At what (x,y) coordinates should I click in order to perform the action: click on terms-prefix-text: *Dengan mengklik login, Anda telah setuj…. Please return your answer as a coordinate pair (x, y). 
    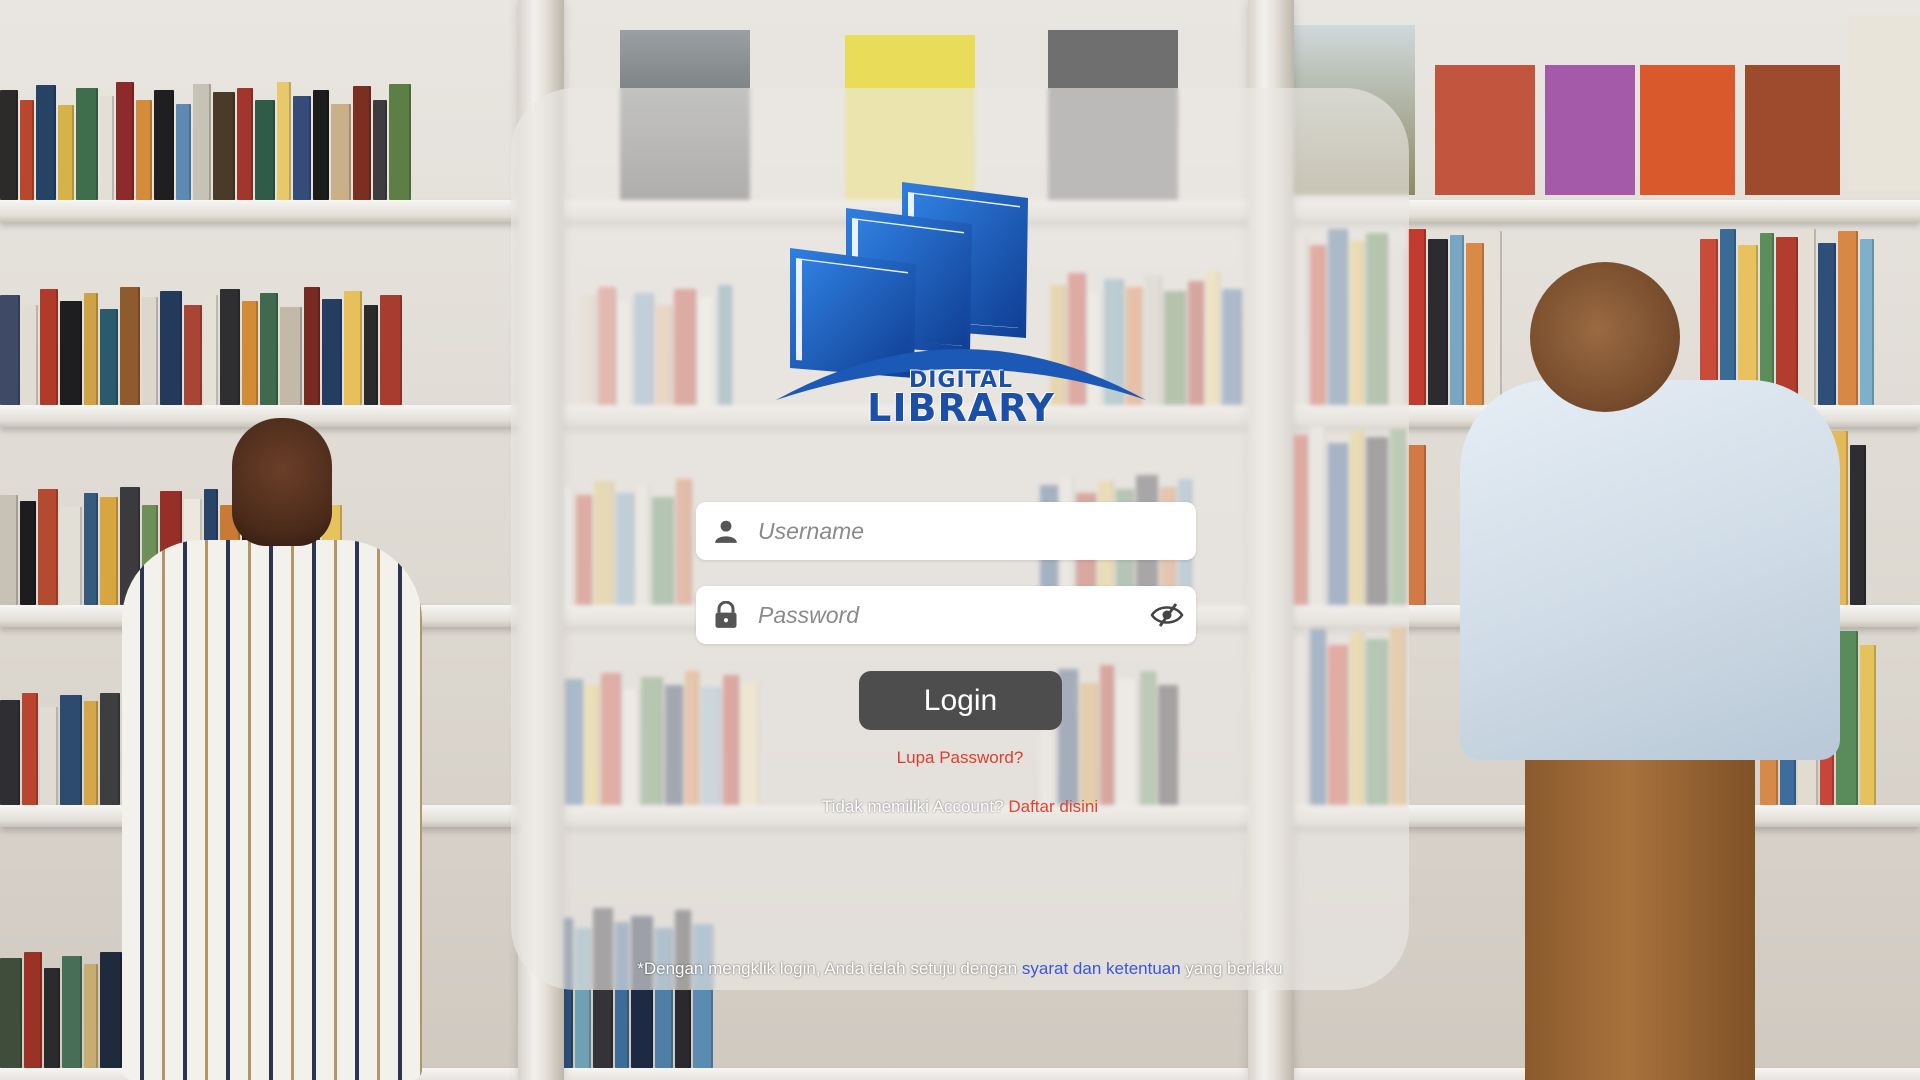
    Looking at the image, I should click on (827, 968).